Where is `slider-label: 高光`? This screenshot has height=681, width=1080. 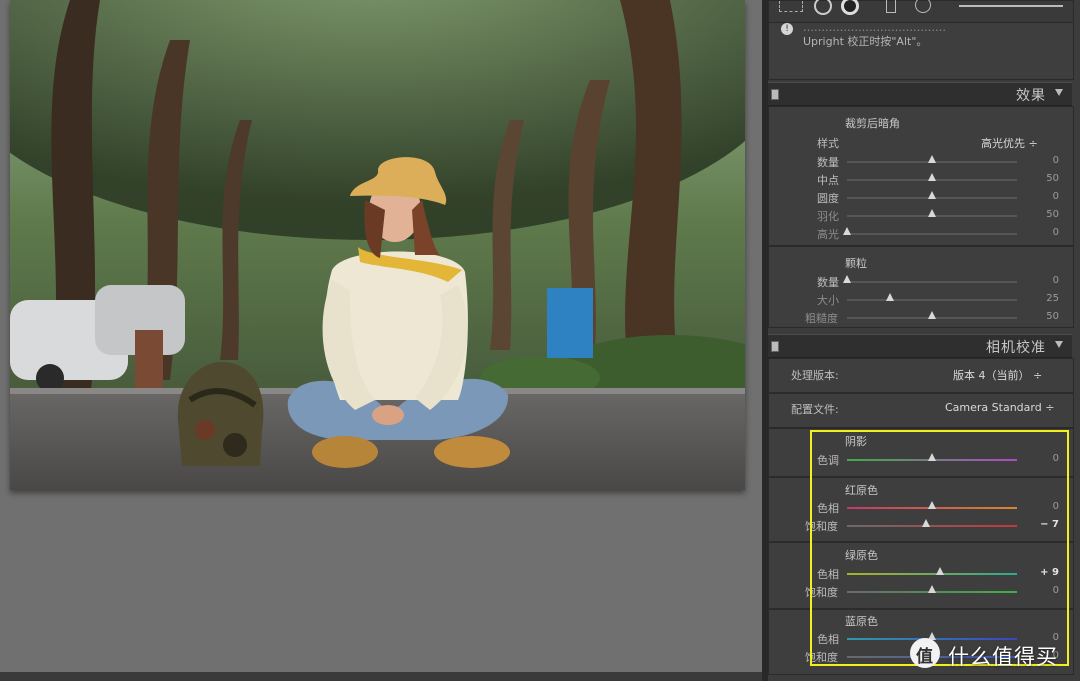 slider-label: 高光 is located at coordinates (828, 234).